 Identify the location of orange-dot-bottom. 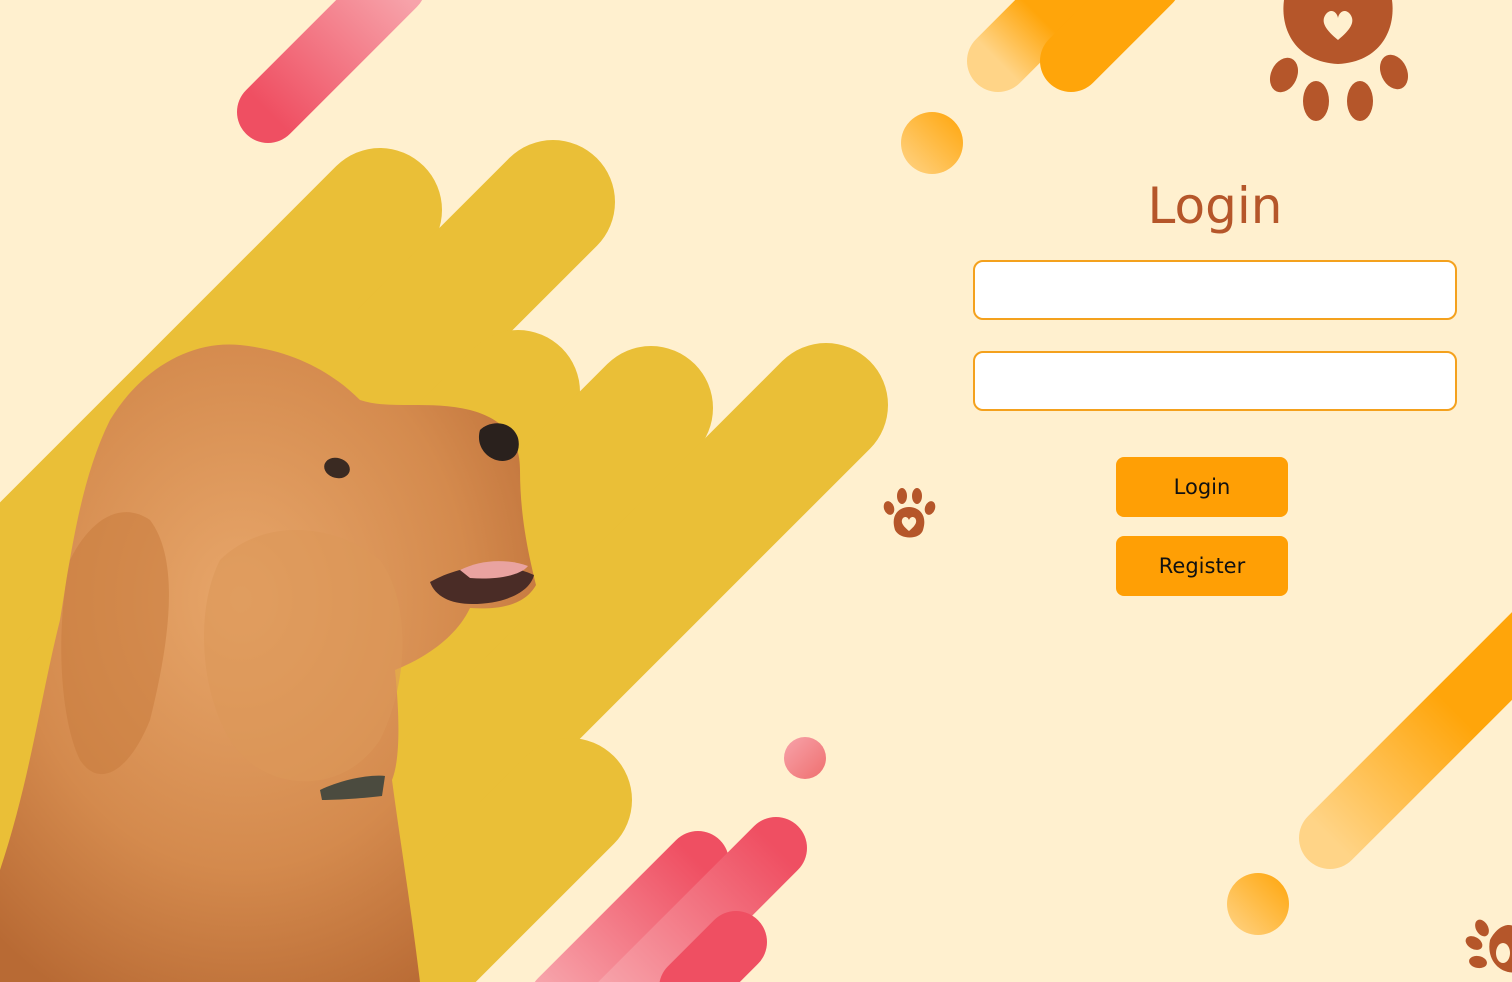
(1258, 904).